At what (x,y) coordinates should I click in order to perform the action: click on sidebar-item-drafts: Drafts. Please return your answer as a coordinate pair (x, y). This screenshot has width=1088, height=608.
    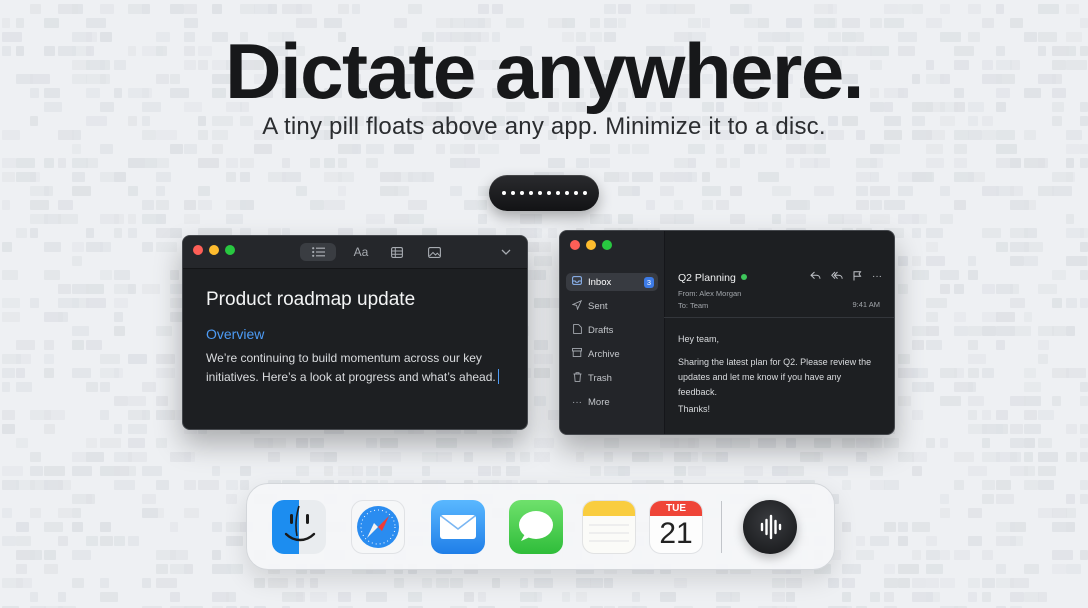
    Looking at the image, I should click on (612, 330).